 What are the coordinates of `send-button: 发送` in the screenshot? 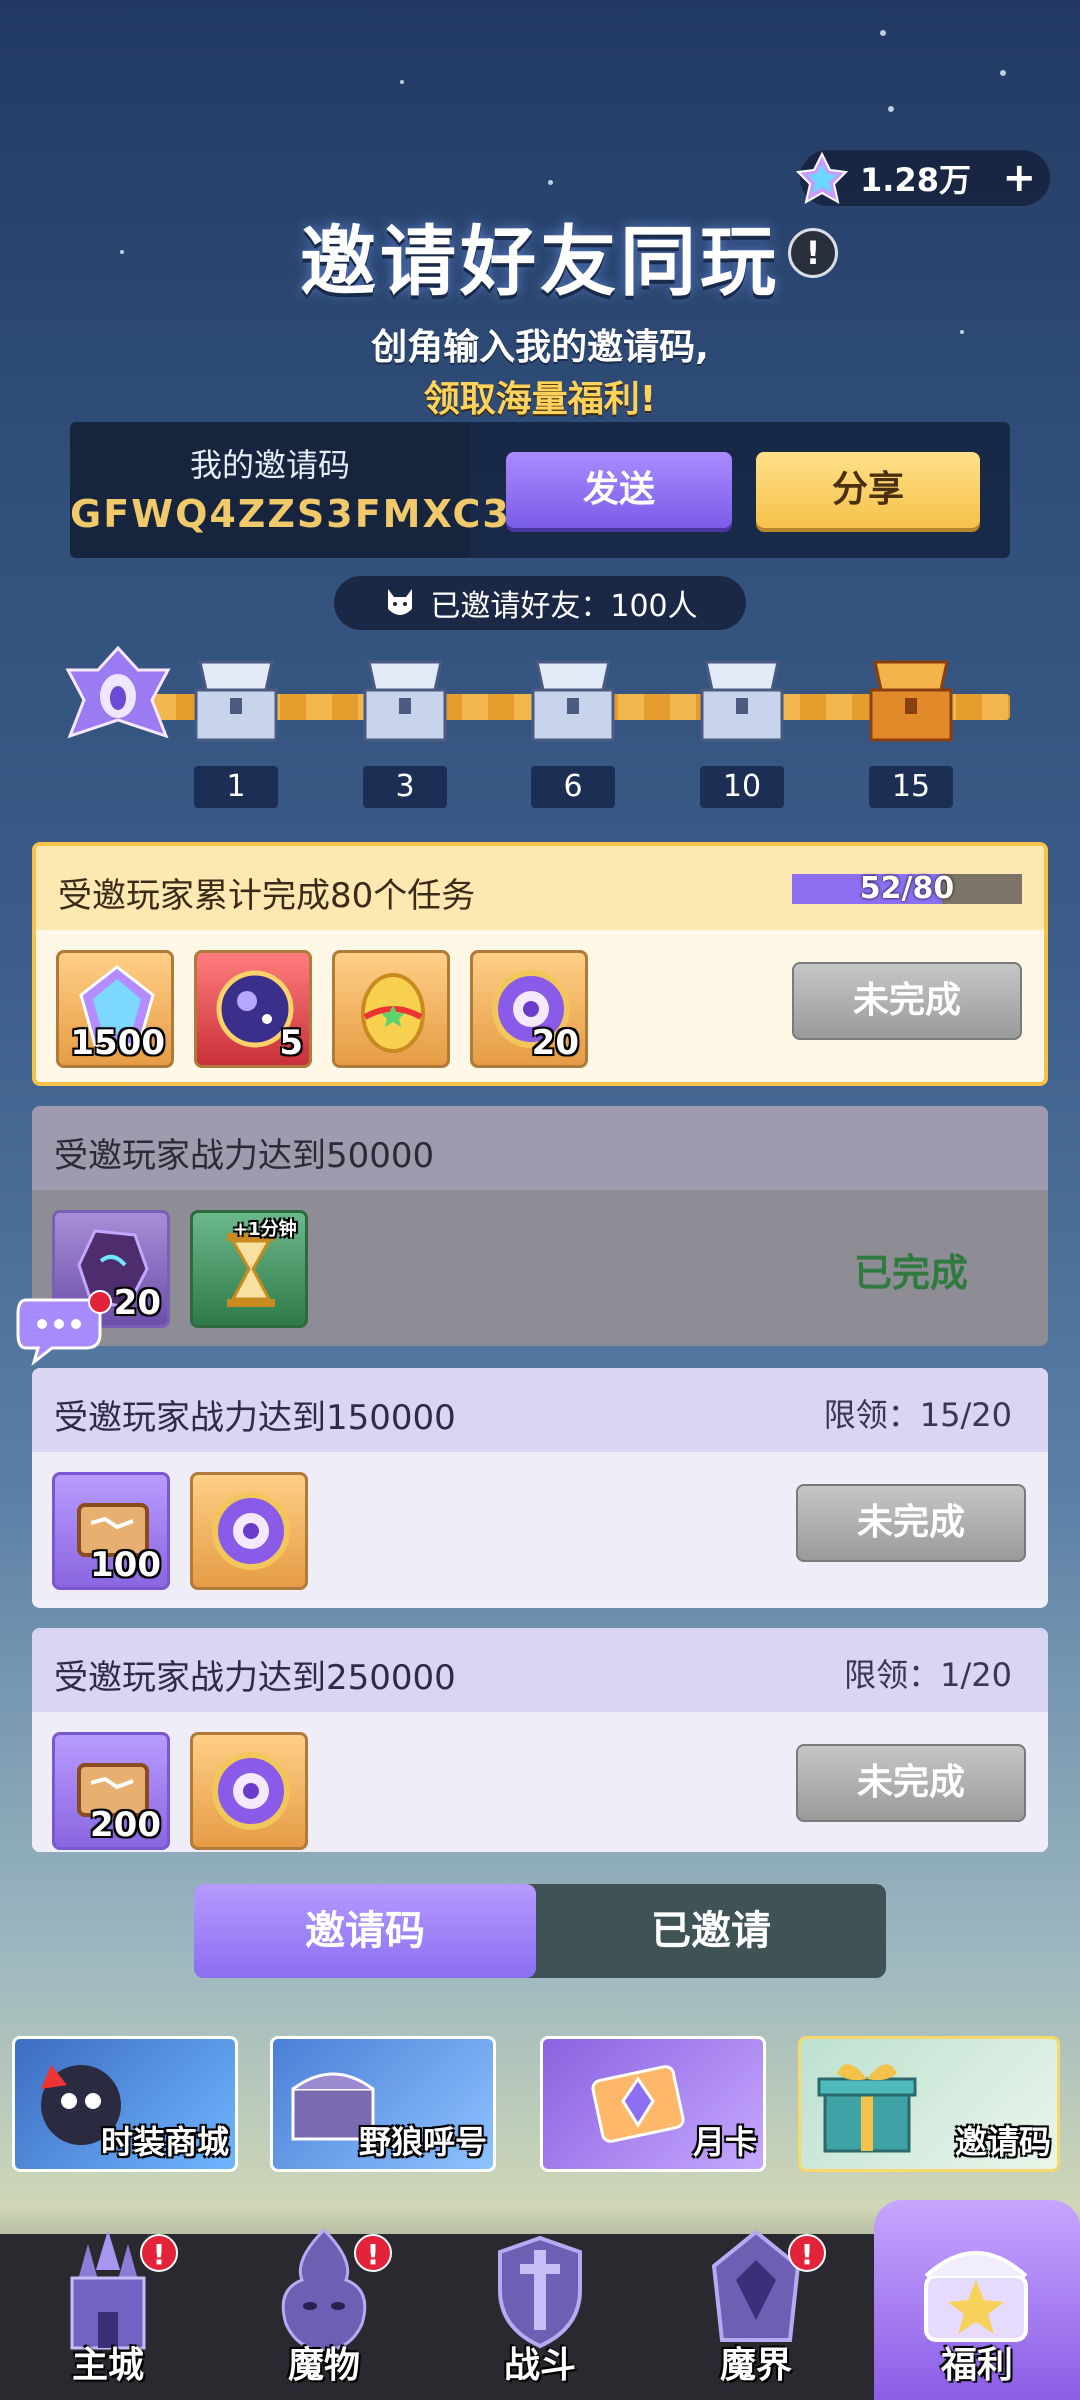 It's located at (619, 490).